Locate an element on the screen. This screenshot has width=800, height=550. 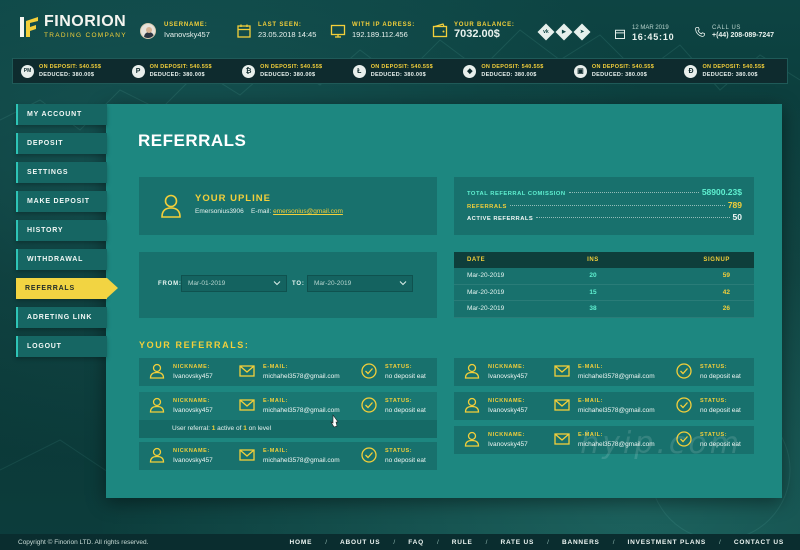
ip-value: 192.189.112.456 is located at coordinates (380, 34).